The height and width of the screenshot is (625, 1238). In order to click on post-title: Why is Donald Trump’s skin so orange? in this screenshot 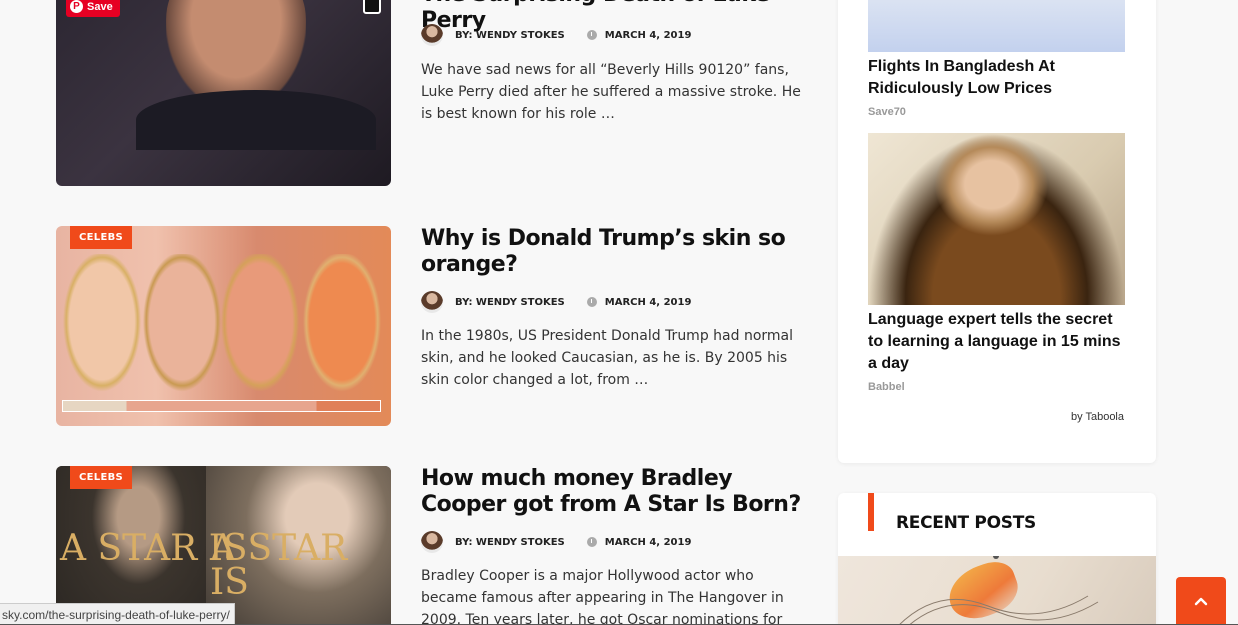, I will do `click(611, 252)`.